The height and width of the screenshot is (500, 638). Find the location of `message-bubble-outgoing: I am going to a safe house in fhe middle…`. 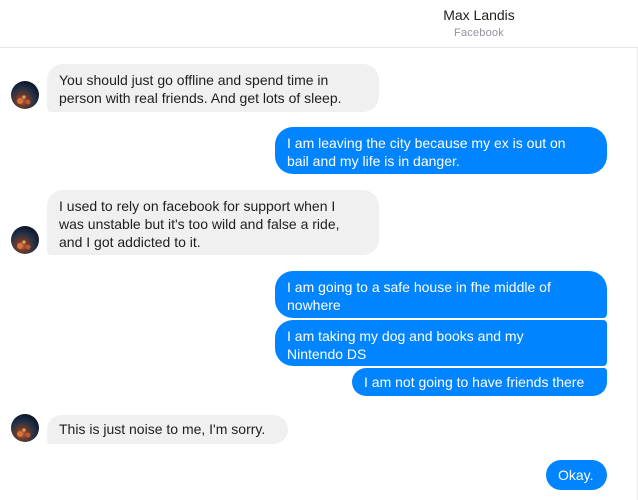

message-bubble-outgoing: I am going to a safe house in fhe middle… is located at coordinates (441, 294).